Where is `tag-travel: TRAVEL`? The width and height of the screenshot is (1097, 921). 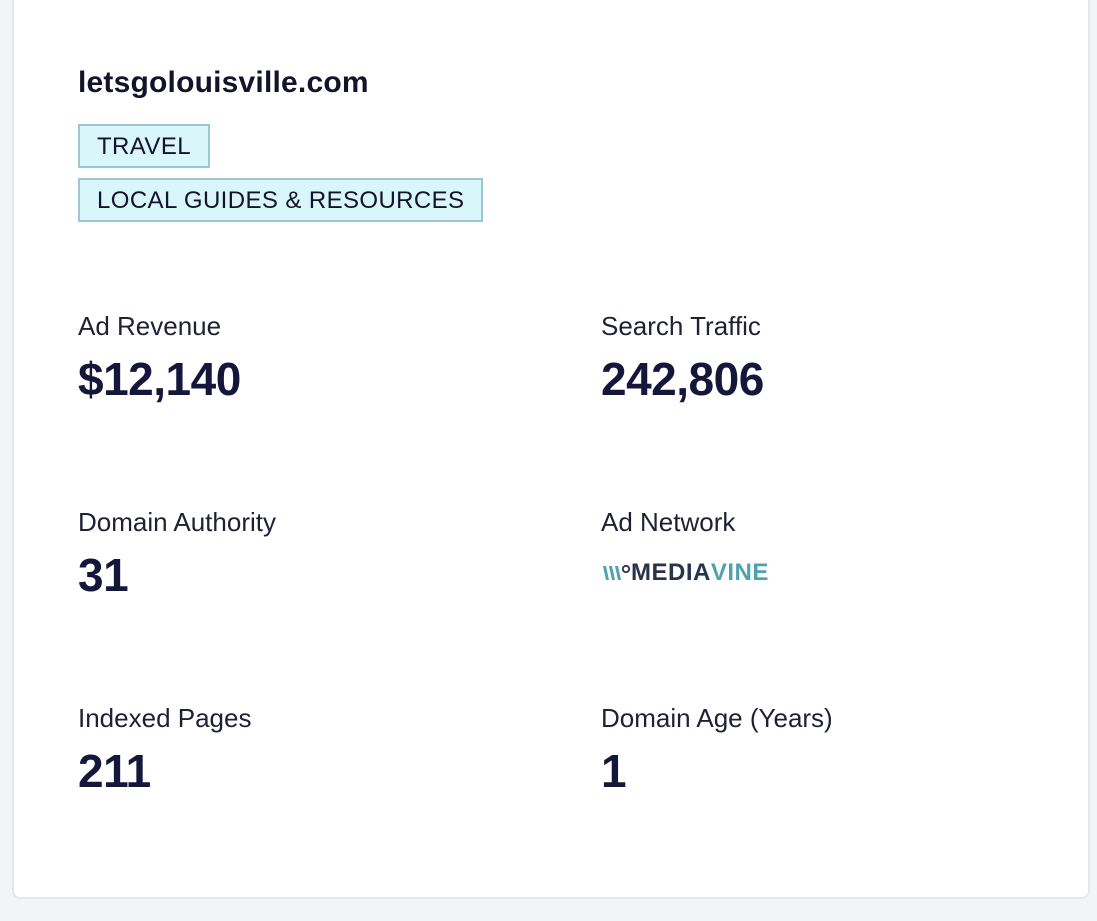 tag-travel: TRAVEL is located at coordinates (144, 146).